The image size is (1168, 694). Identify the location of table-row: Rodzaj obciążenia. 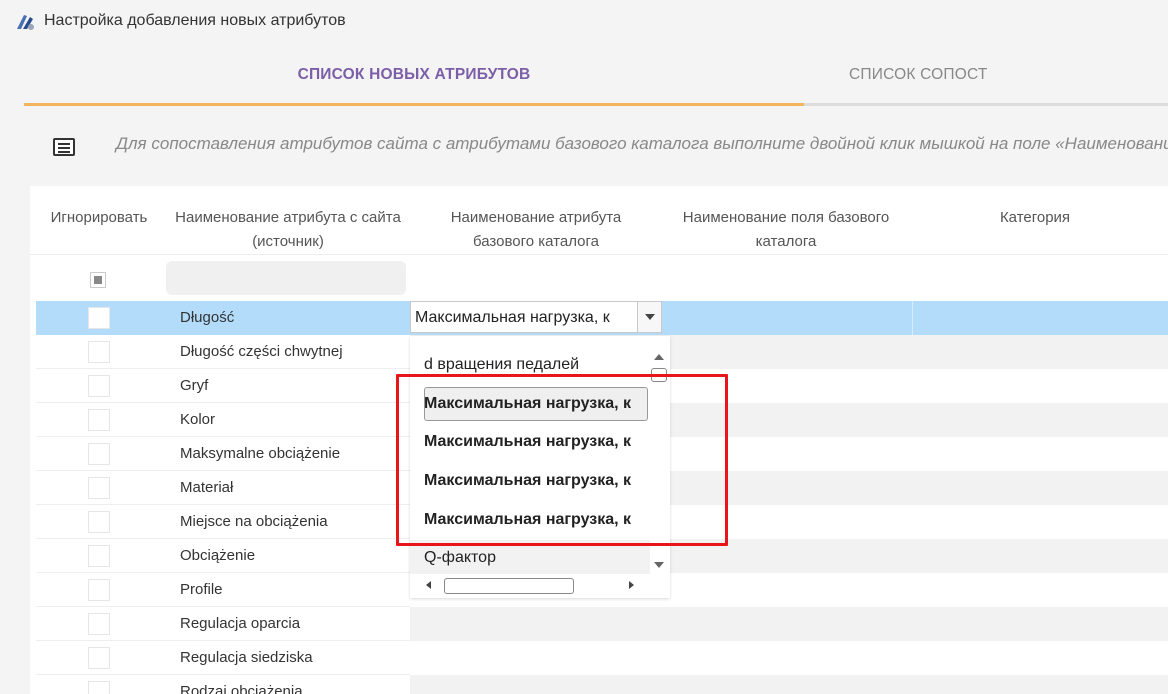
(602, 684).